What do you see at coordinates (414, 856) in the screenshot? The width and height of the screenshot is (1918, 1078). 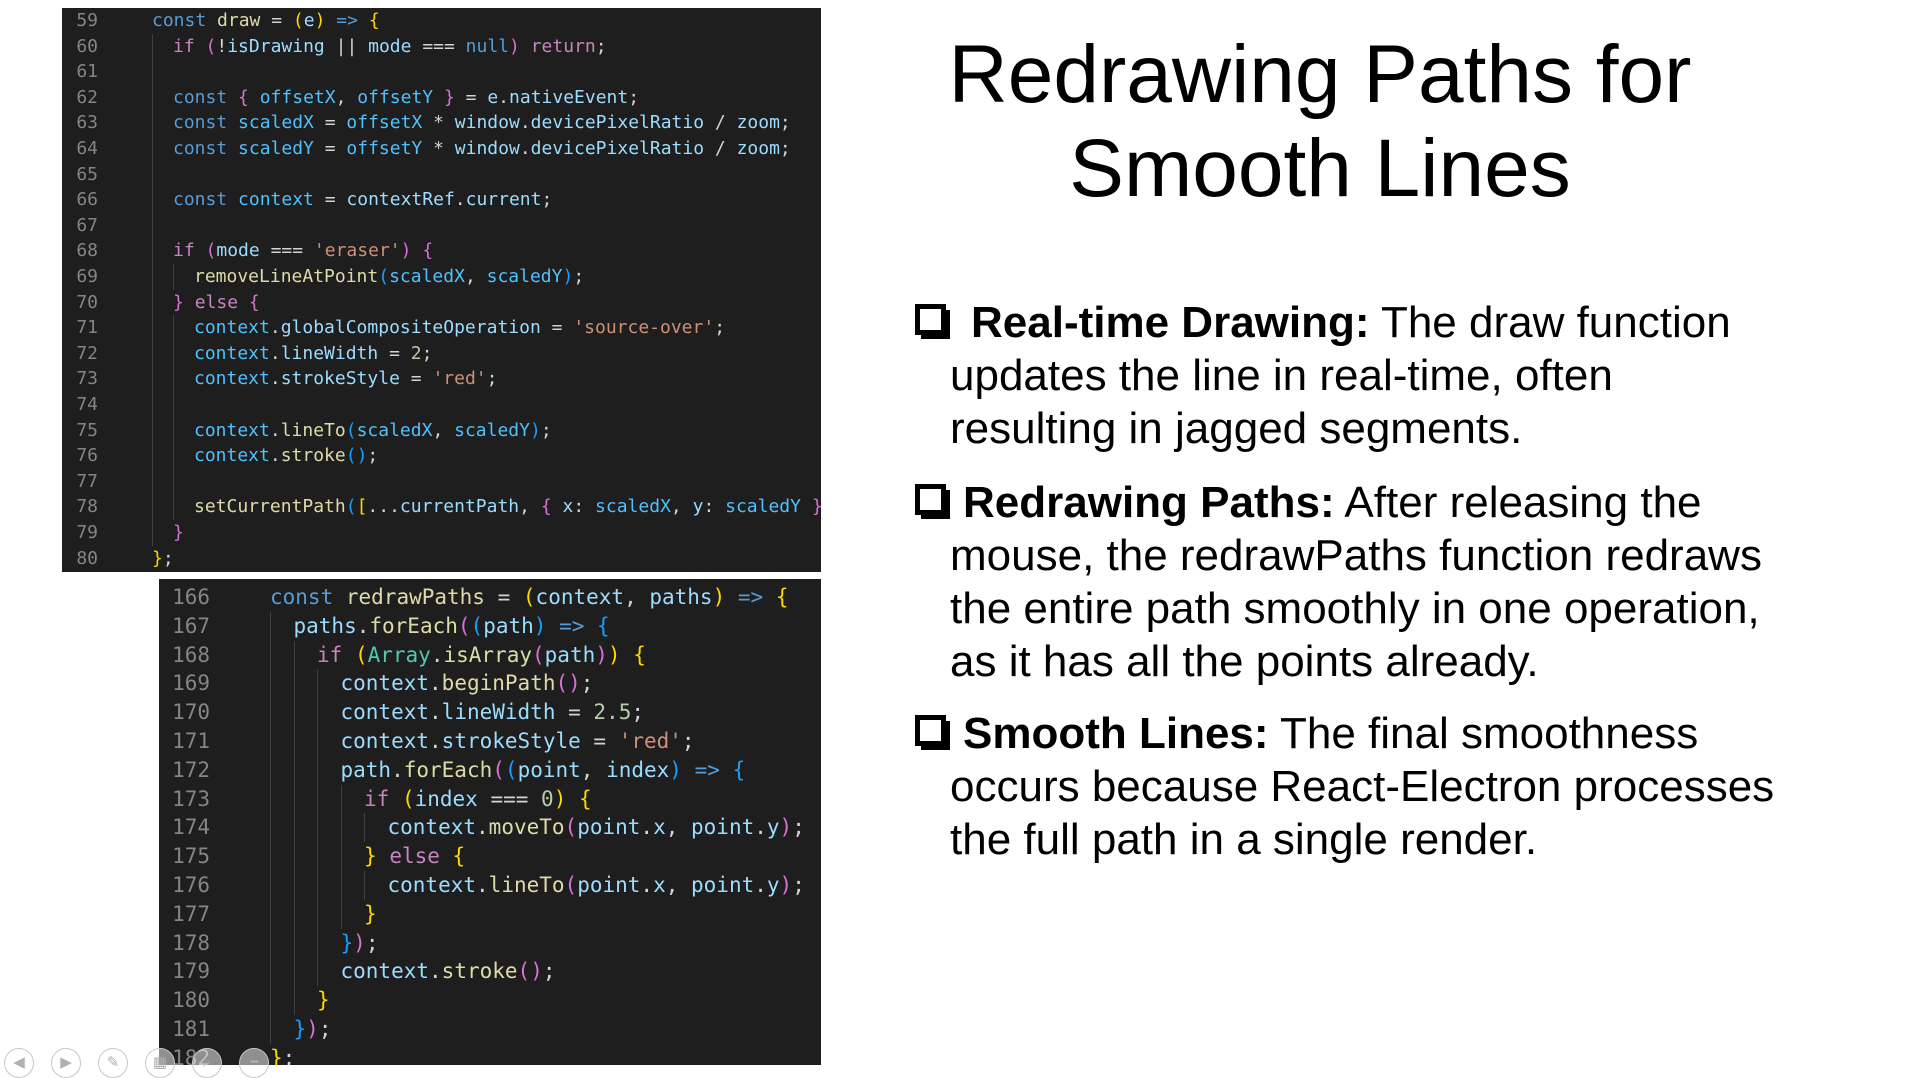 I see `code-token: else` at bounding box center [414, 856].